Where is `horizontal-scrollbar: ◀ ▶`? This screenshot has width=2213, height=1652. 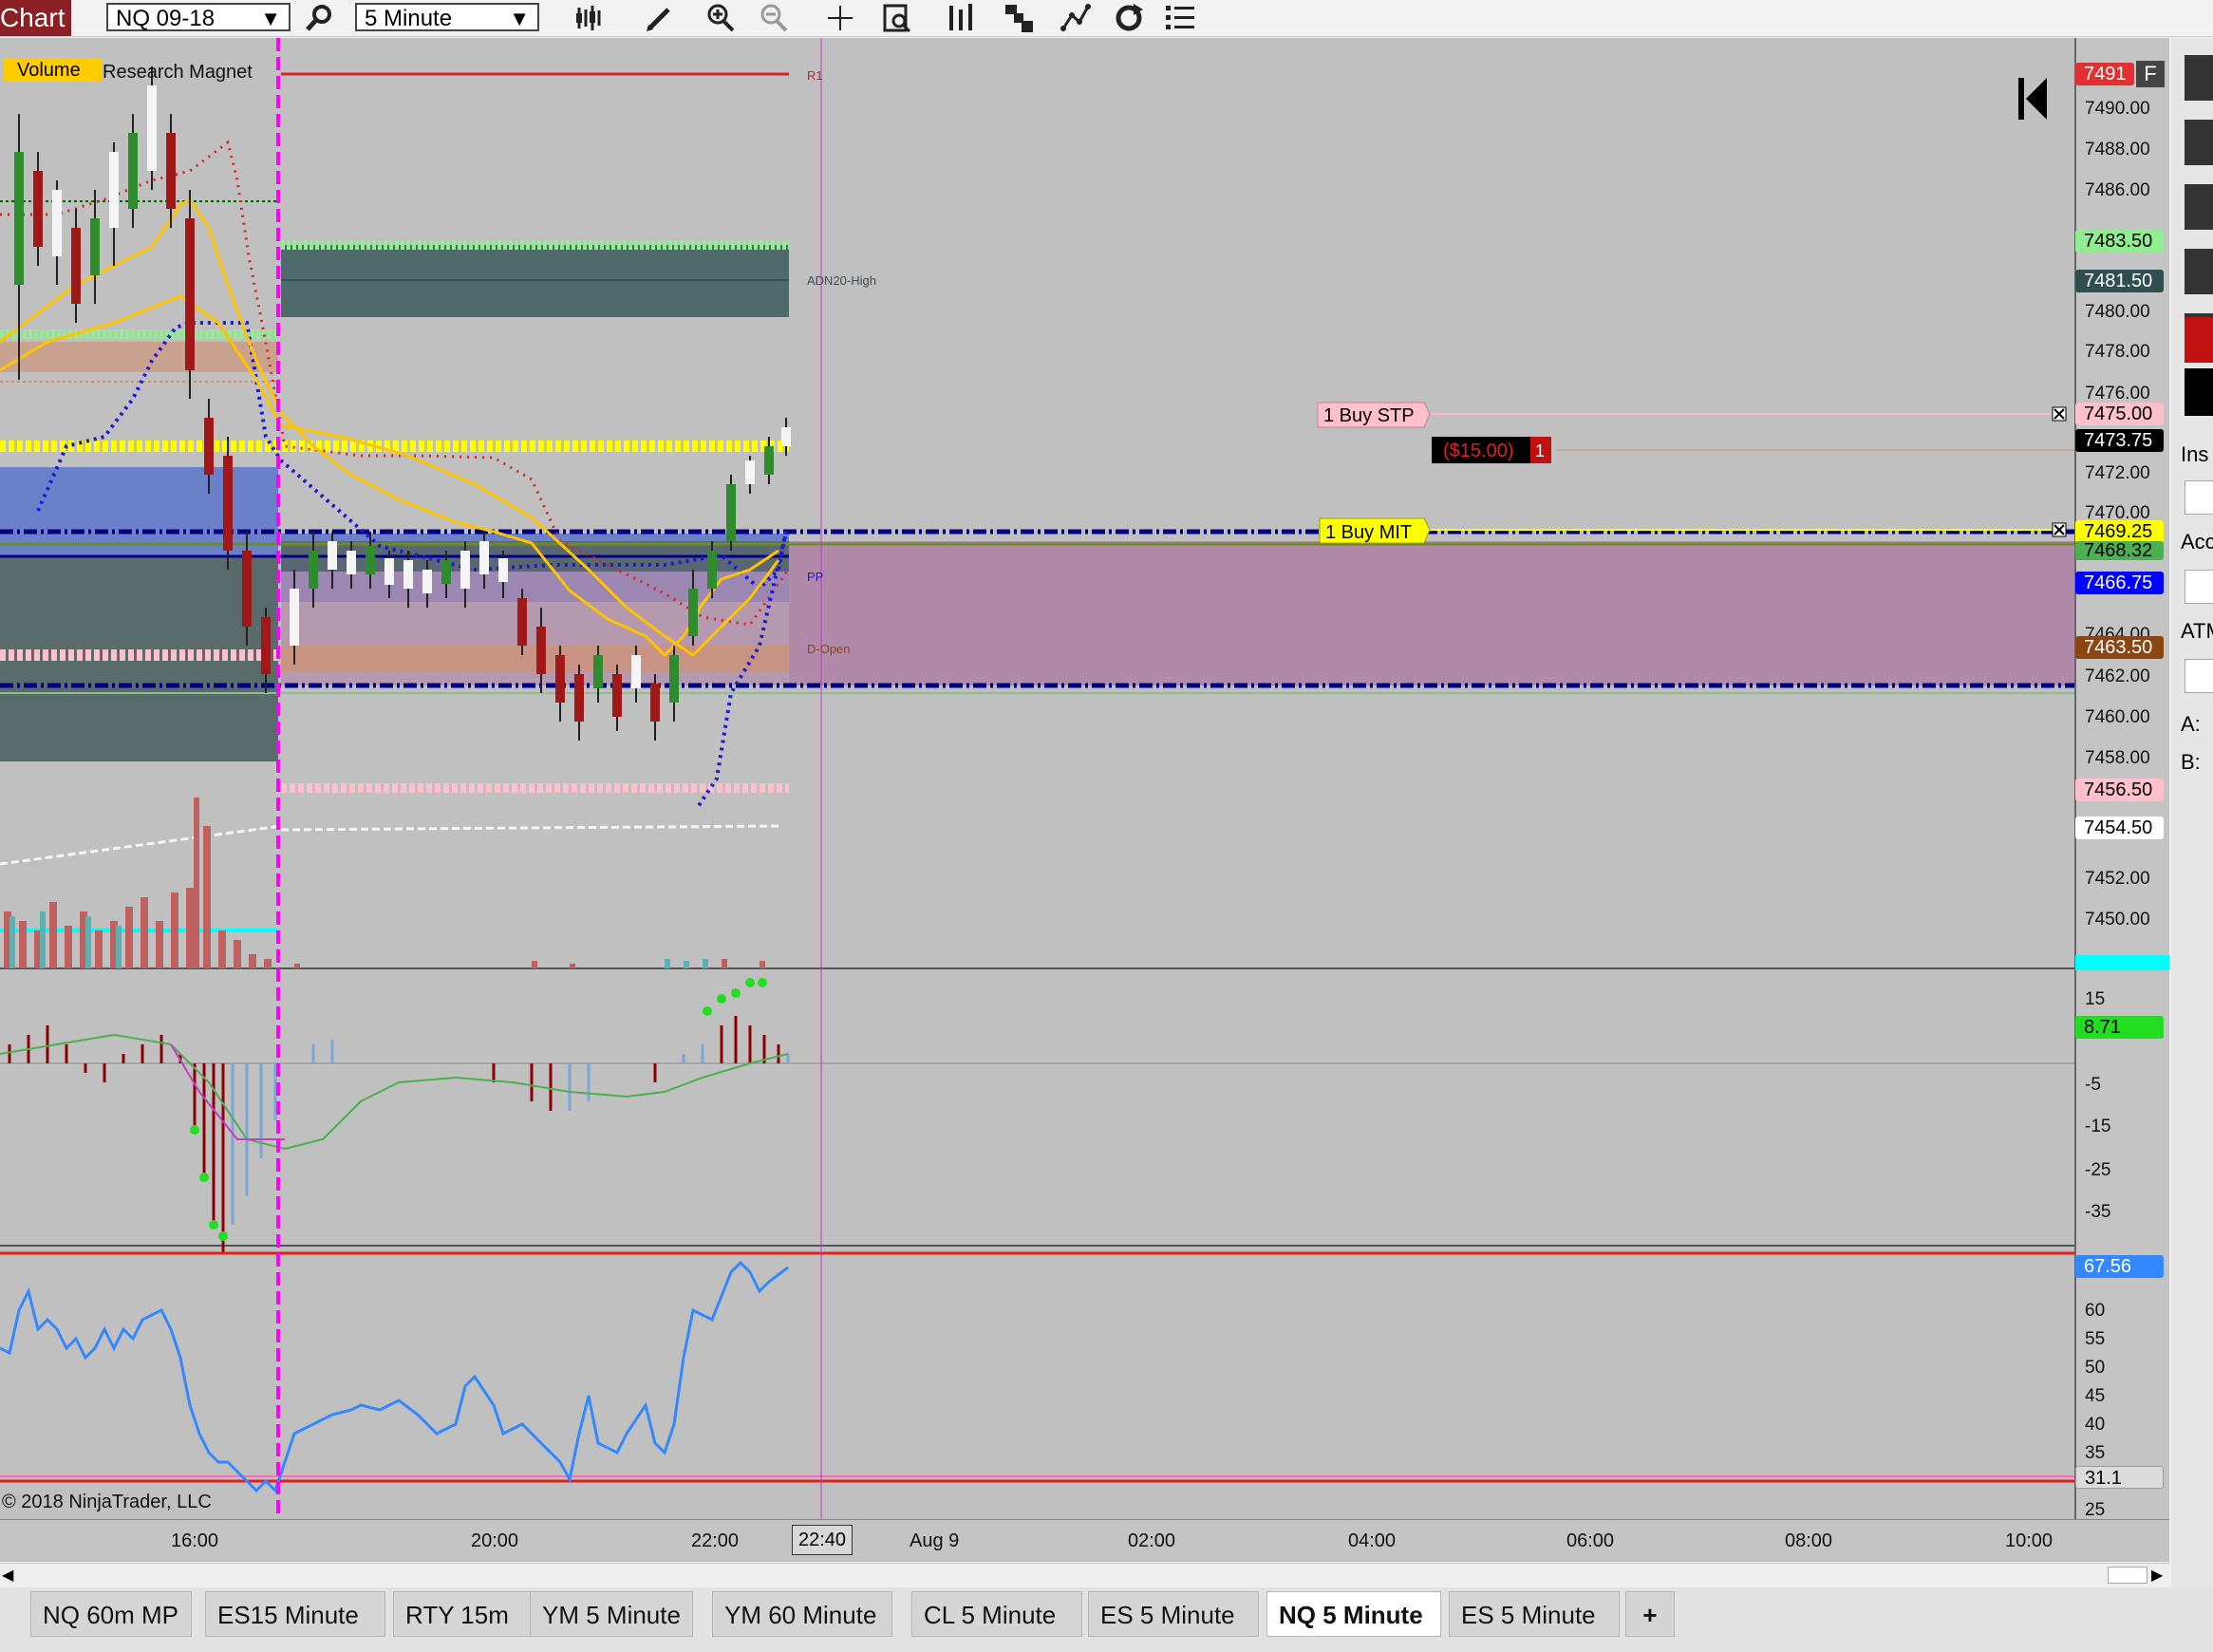
horizontal-scrollbar: ◀ ▶ is located at coordinates (1084, 1574).